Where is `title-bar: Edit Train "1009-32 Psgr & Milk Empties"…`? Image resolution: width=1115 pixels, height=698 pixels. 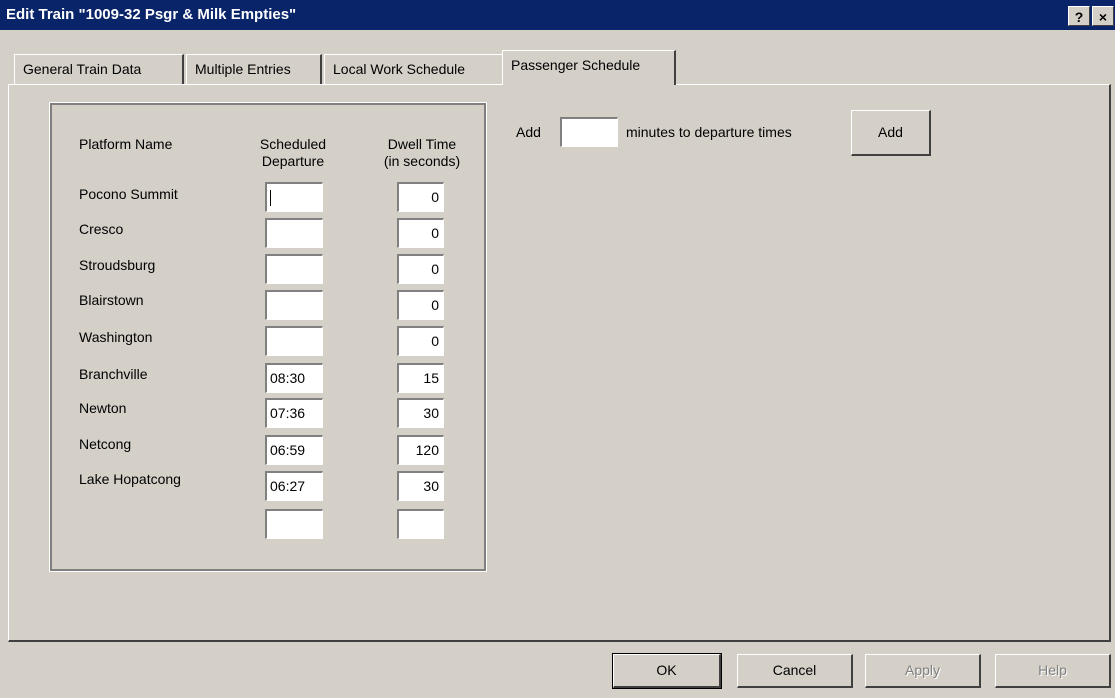
title-bar: Edit Train "1009-32 Psgr & Milk Empties"… is located at coordinates (557, 15).